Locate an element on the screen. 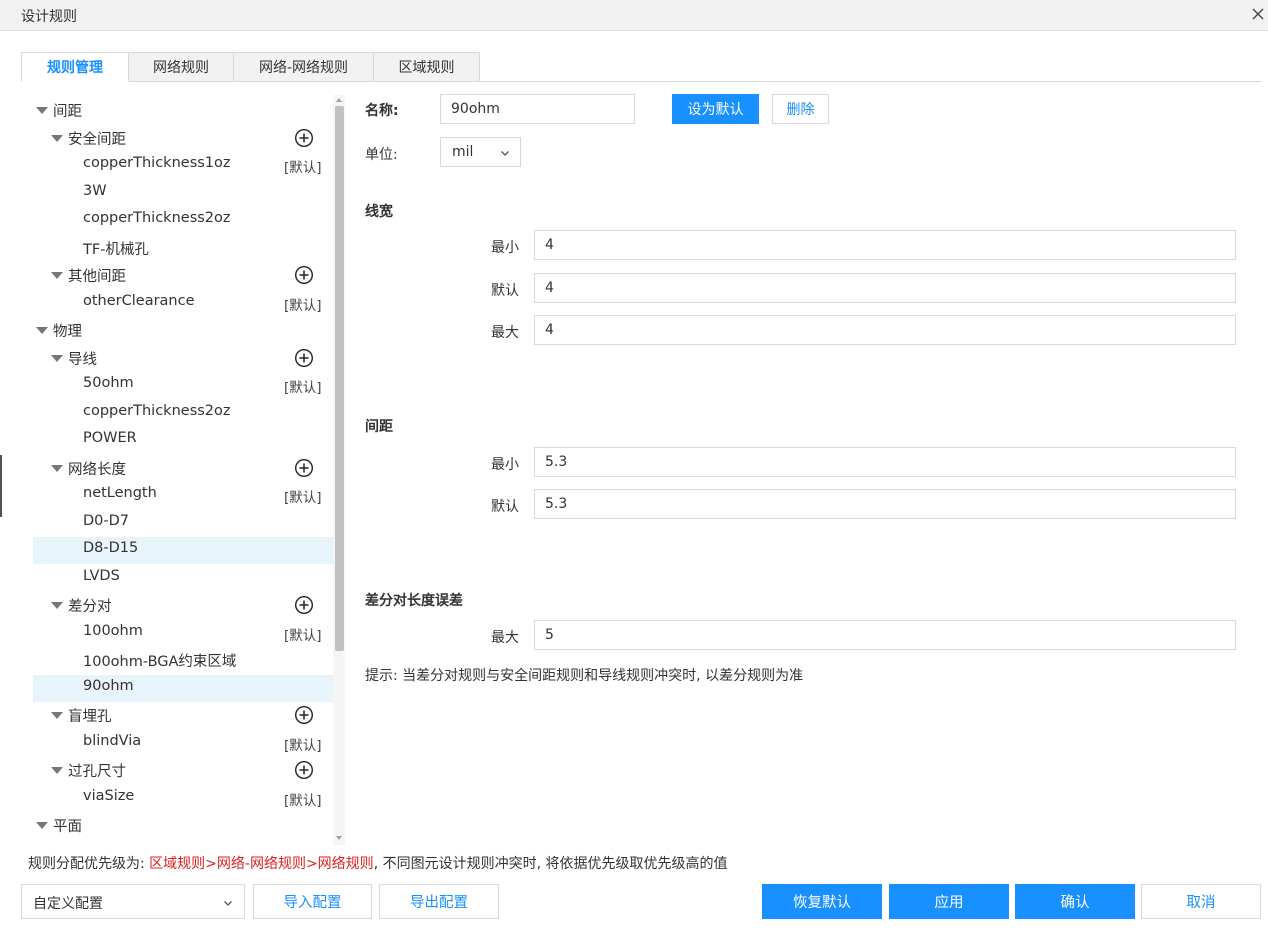 Image resolution: width=1268 pixels, height=930 pixels. tree-category: 间距 is located at coordinates (183, 110).